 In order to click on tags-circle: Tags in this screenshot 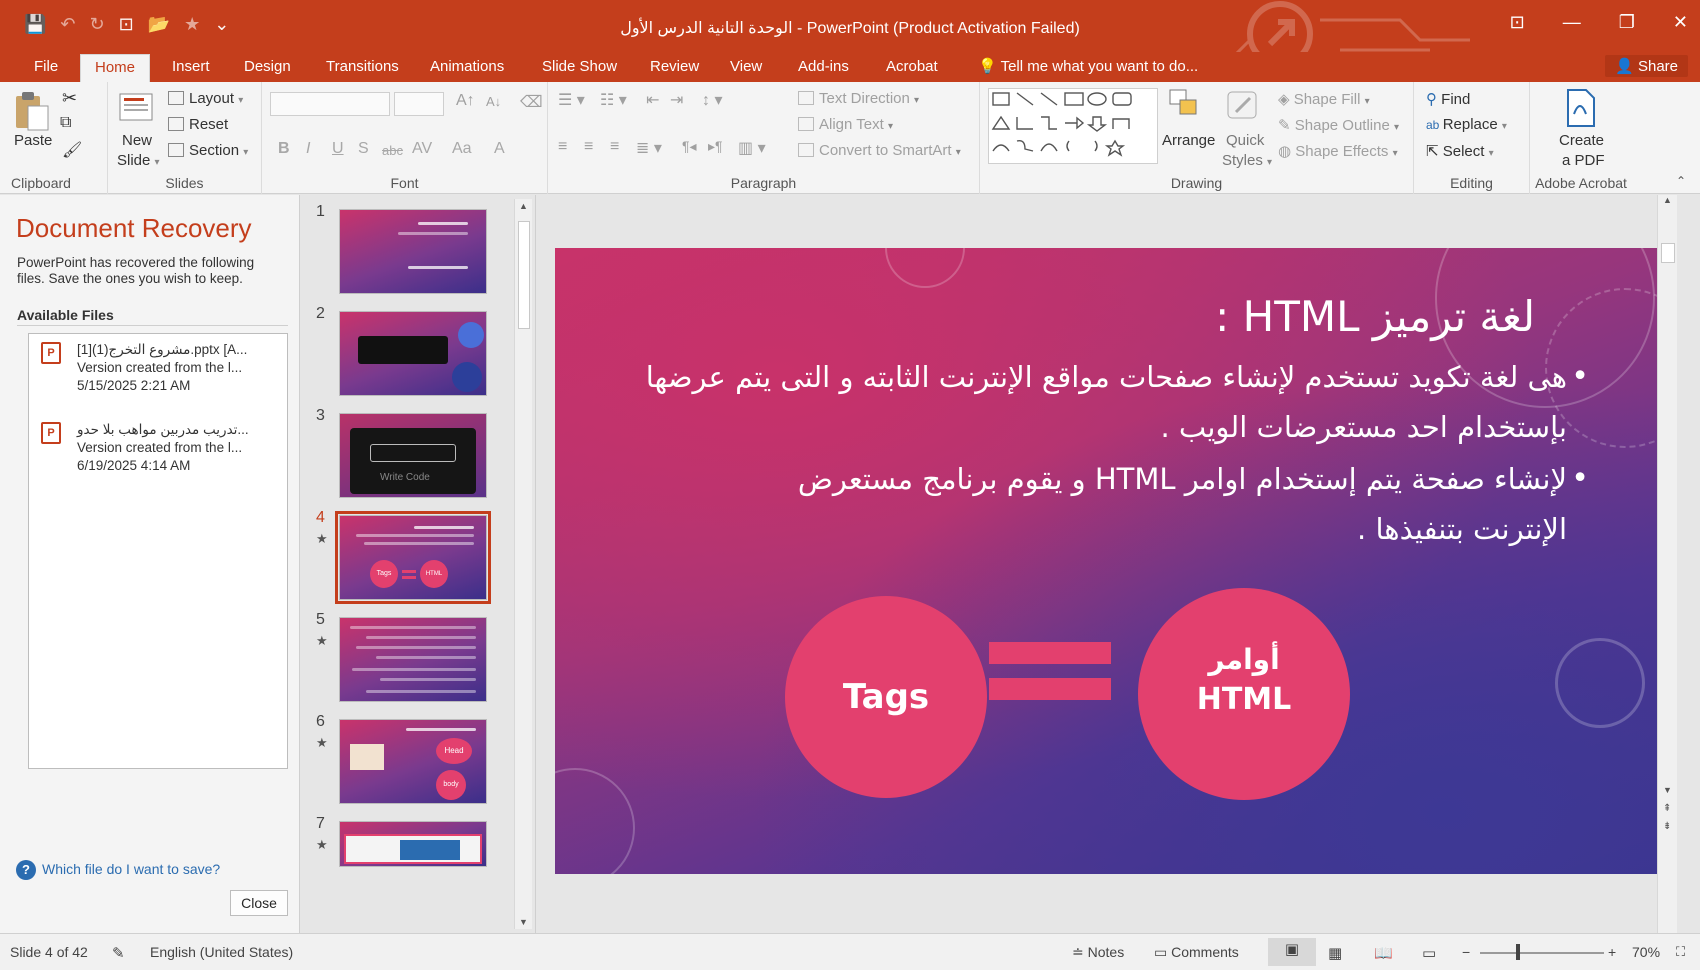, I will do `click(886, 697)`.